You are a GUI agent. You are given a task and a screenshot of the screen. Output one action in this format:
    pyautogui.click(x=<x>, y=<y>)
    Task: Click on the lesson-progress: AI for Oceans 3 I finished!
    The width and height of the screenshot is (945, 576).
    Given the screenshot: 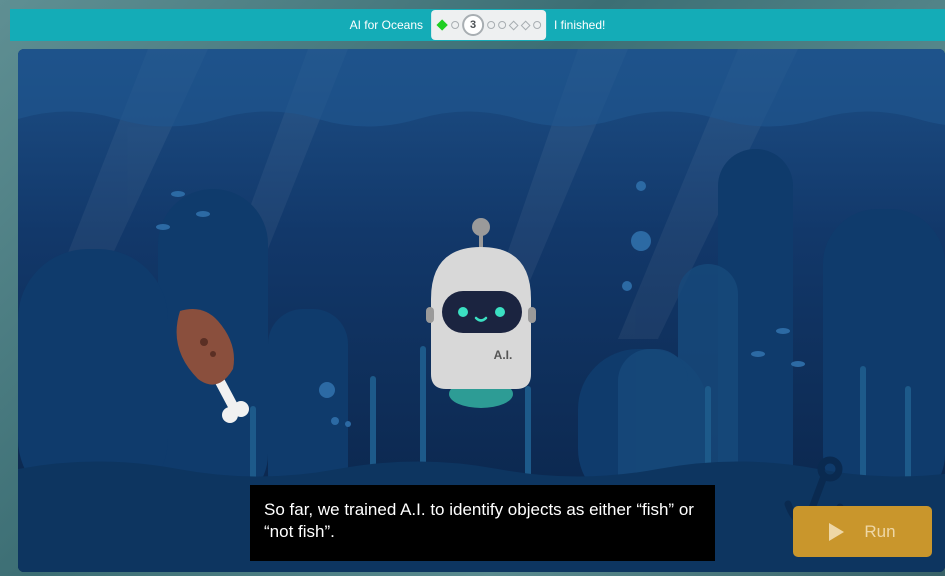 What is the action you would take?
    pyautogui.click(x=477, y=25)
    